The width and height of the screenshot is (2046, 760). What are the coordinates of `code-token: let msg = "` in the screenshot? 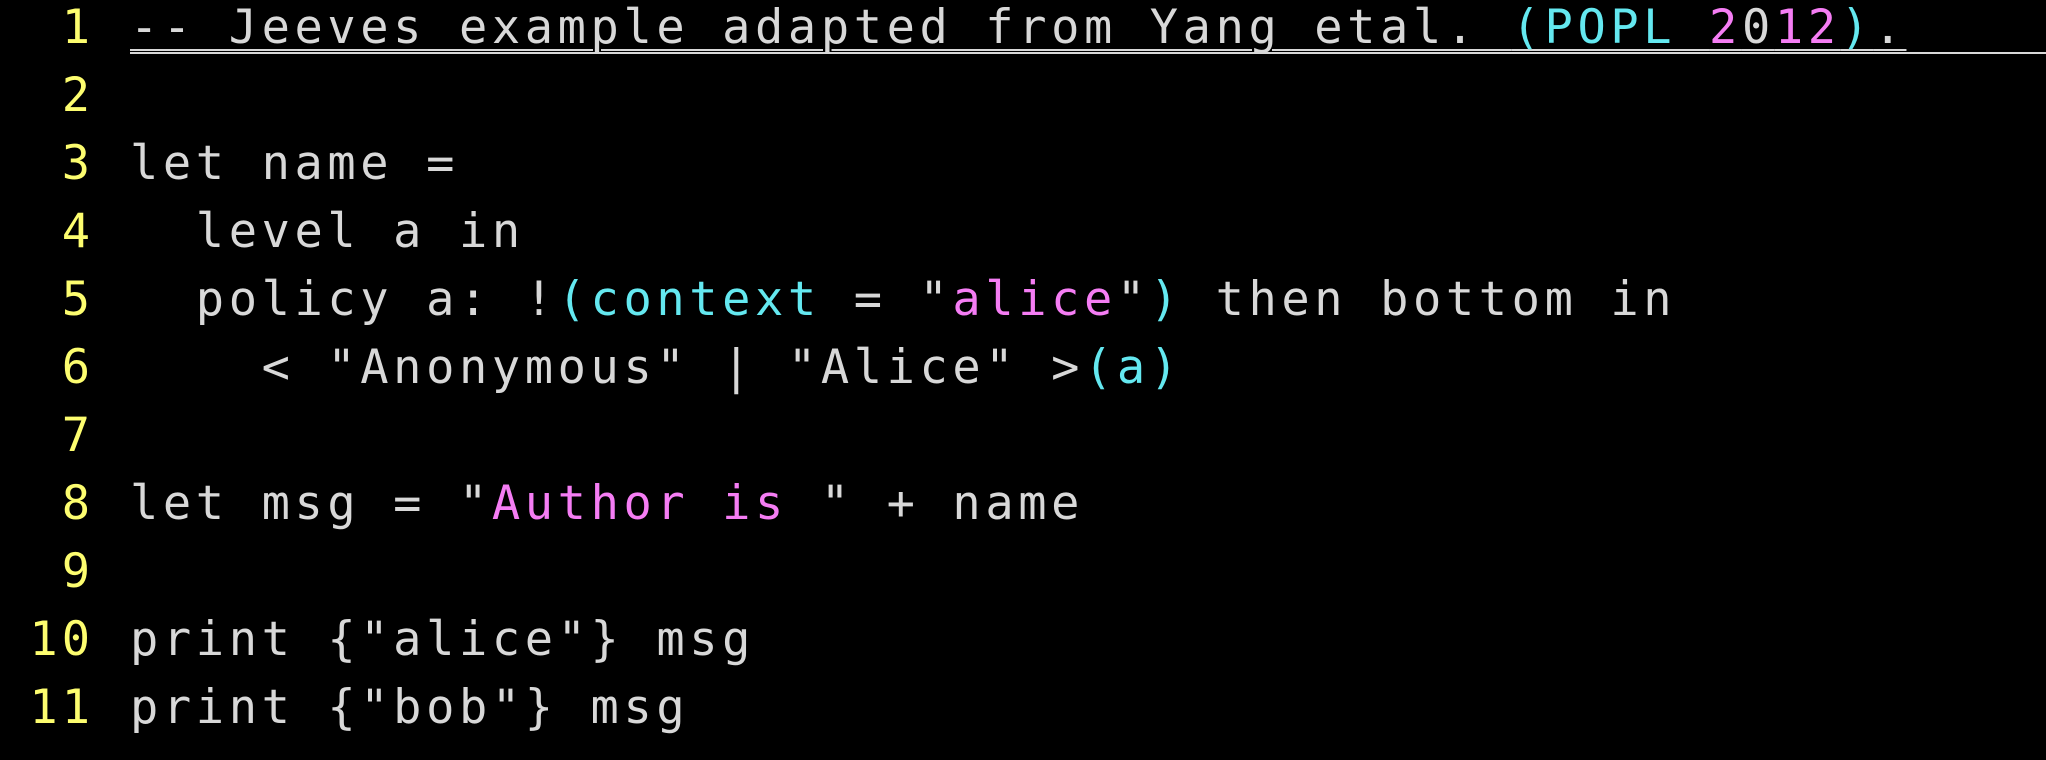 It's located at (311, 503).